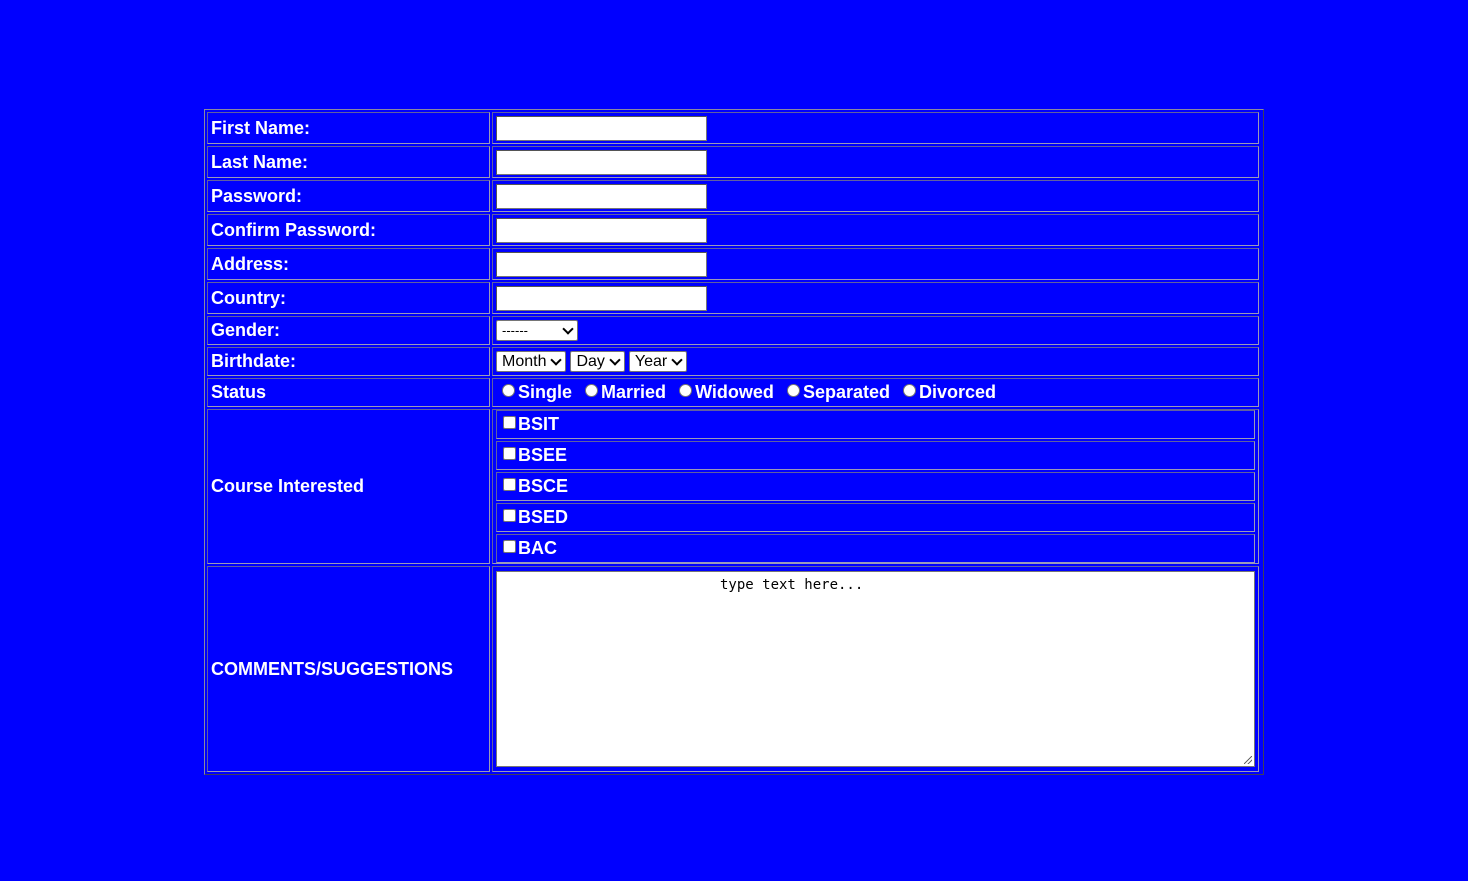  Describe the element at coordinates (634, 392) in the screenshot. I see `status-option-label: Married` at that location.